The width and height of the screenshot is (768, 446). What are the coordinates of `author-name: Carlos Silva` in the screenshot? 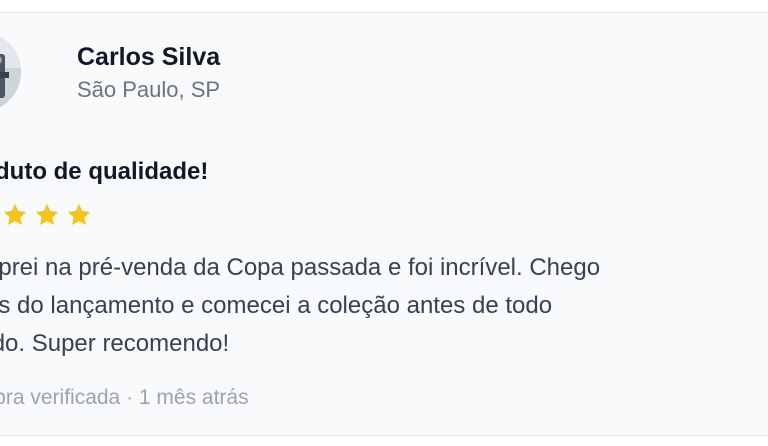 It's located at (149, 57).